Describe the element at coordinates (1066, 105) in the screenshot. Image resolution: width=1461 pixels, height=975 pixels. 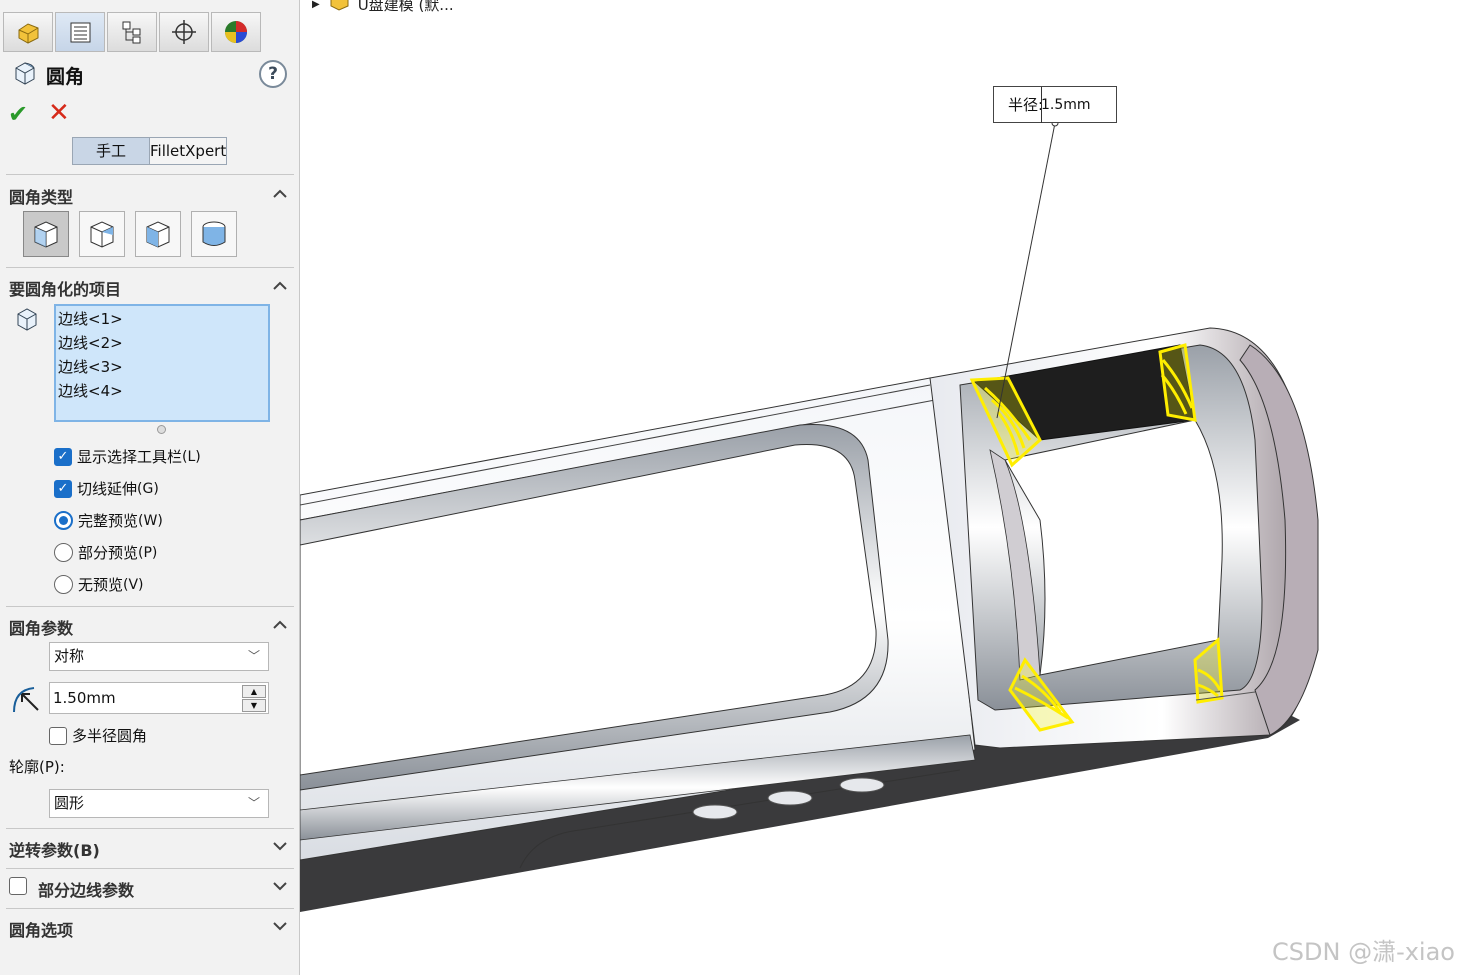
I see `callout-value: 1.5mm` at that location.